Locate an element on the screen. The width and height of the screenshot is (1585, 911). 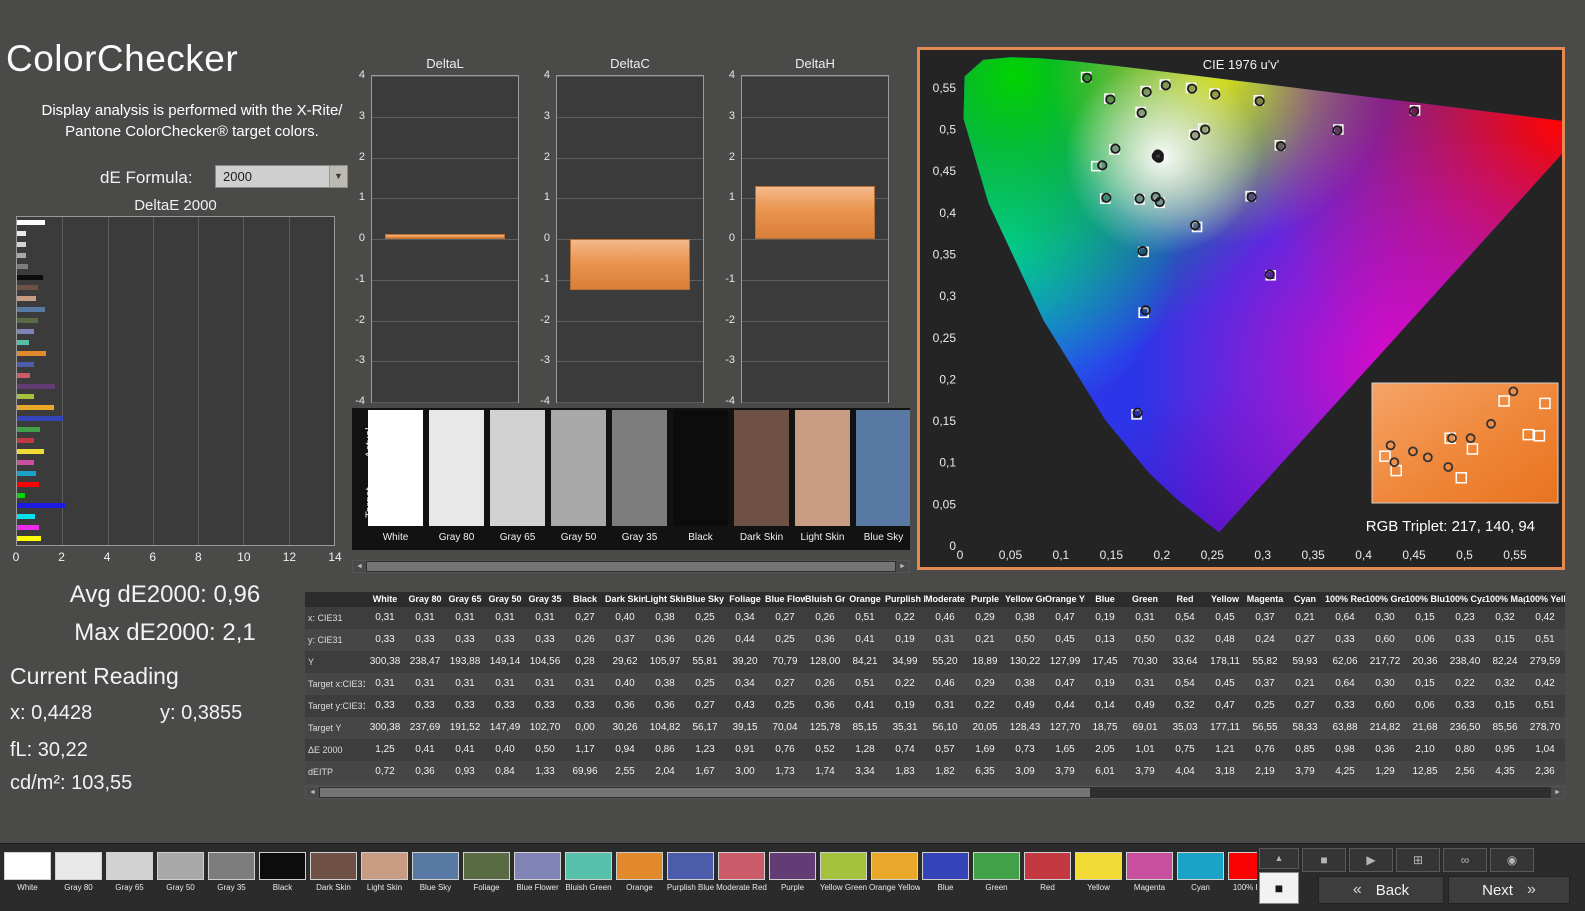
table-cell: 3,34 is located at coordinates (865, 771).